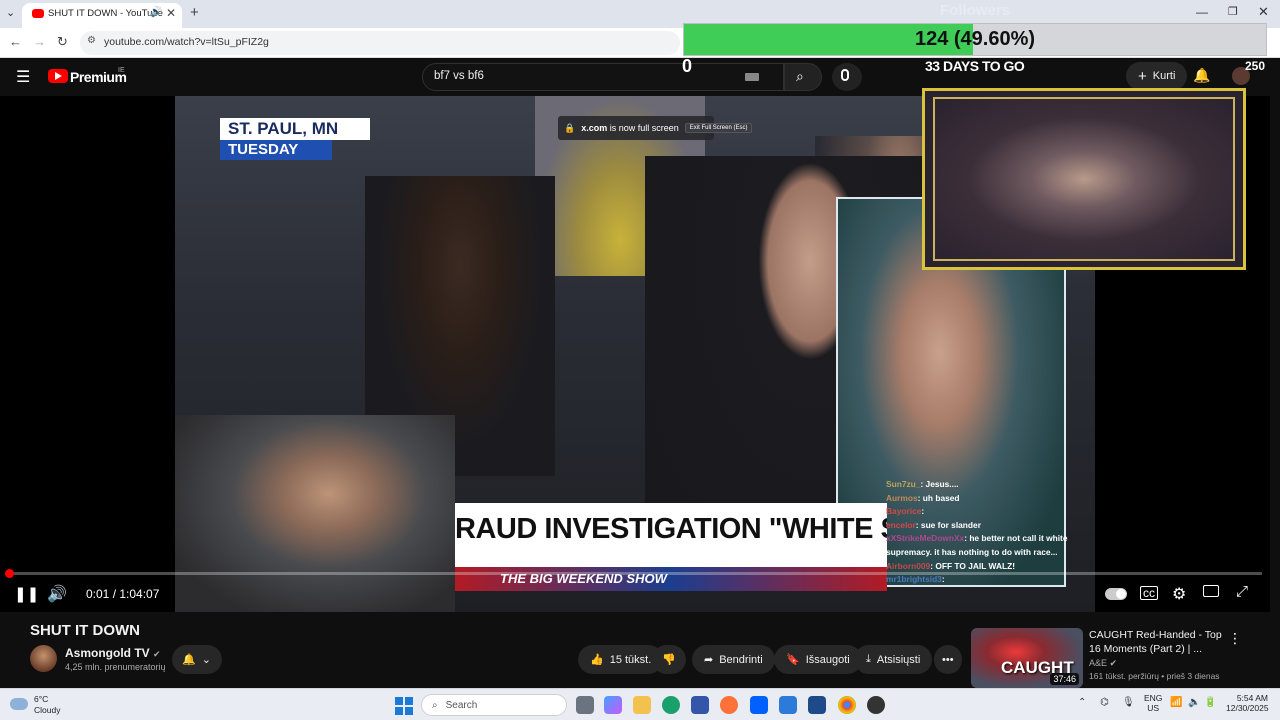  Describe the element at coordinates (1104, 702) in the screenshot. I see `network-icon: ⌬` at that location.